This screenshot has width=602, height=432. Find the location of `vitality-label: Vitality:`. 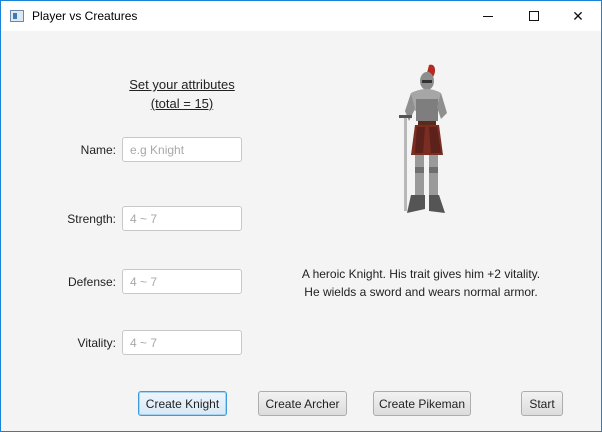

vitality-label: Vitality: is located at coordinates (96, 343).